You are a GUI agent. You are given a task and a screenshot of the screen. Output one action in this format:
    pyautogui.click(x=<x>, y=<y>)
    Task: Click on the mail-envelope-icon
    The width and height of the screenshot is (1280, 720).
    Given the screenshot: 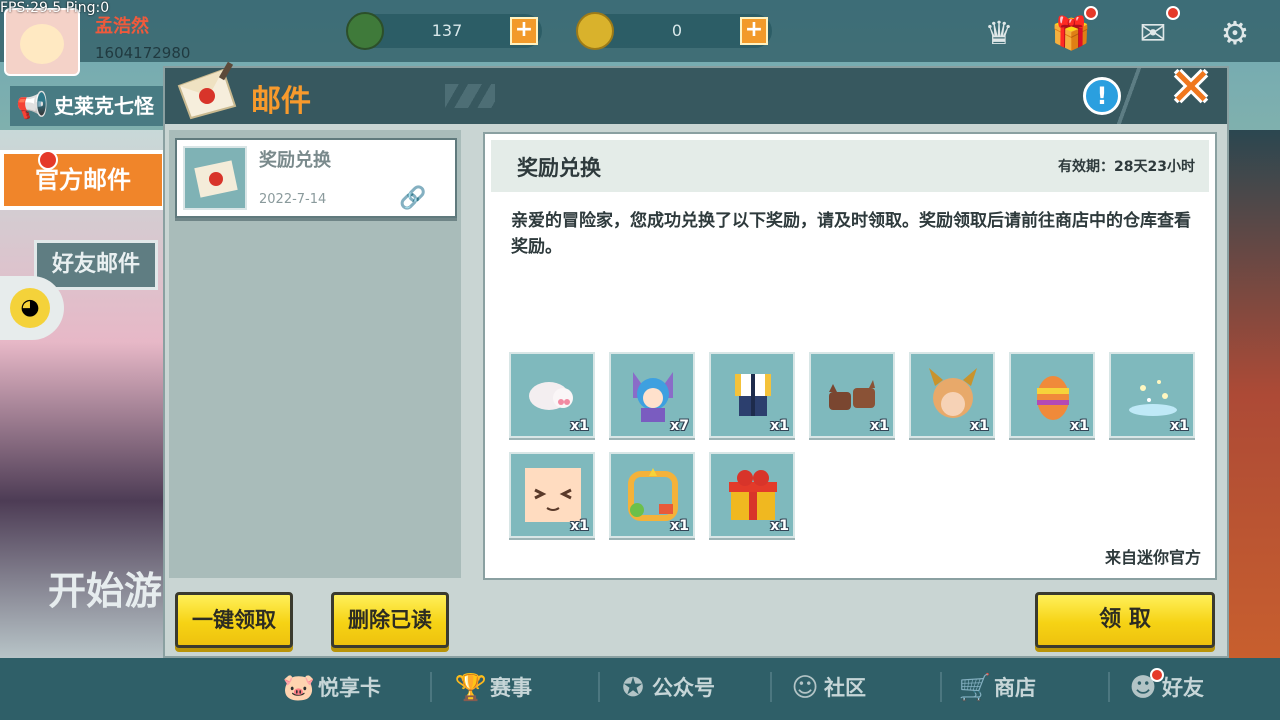 What is the action you would take?
    pyautogui.click(x=215, y=178)
    